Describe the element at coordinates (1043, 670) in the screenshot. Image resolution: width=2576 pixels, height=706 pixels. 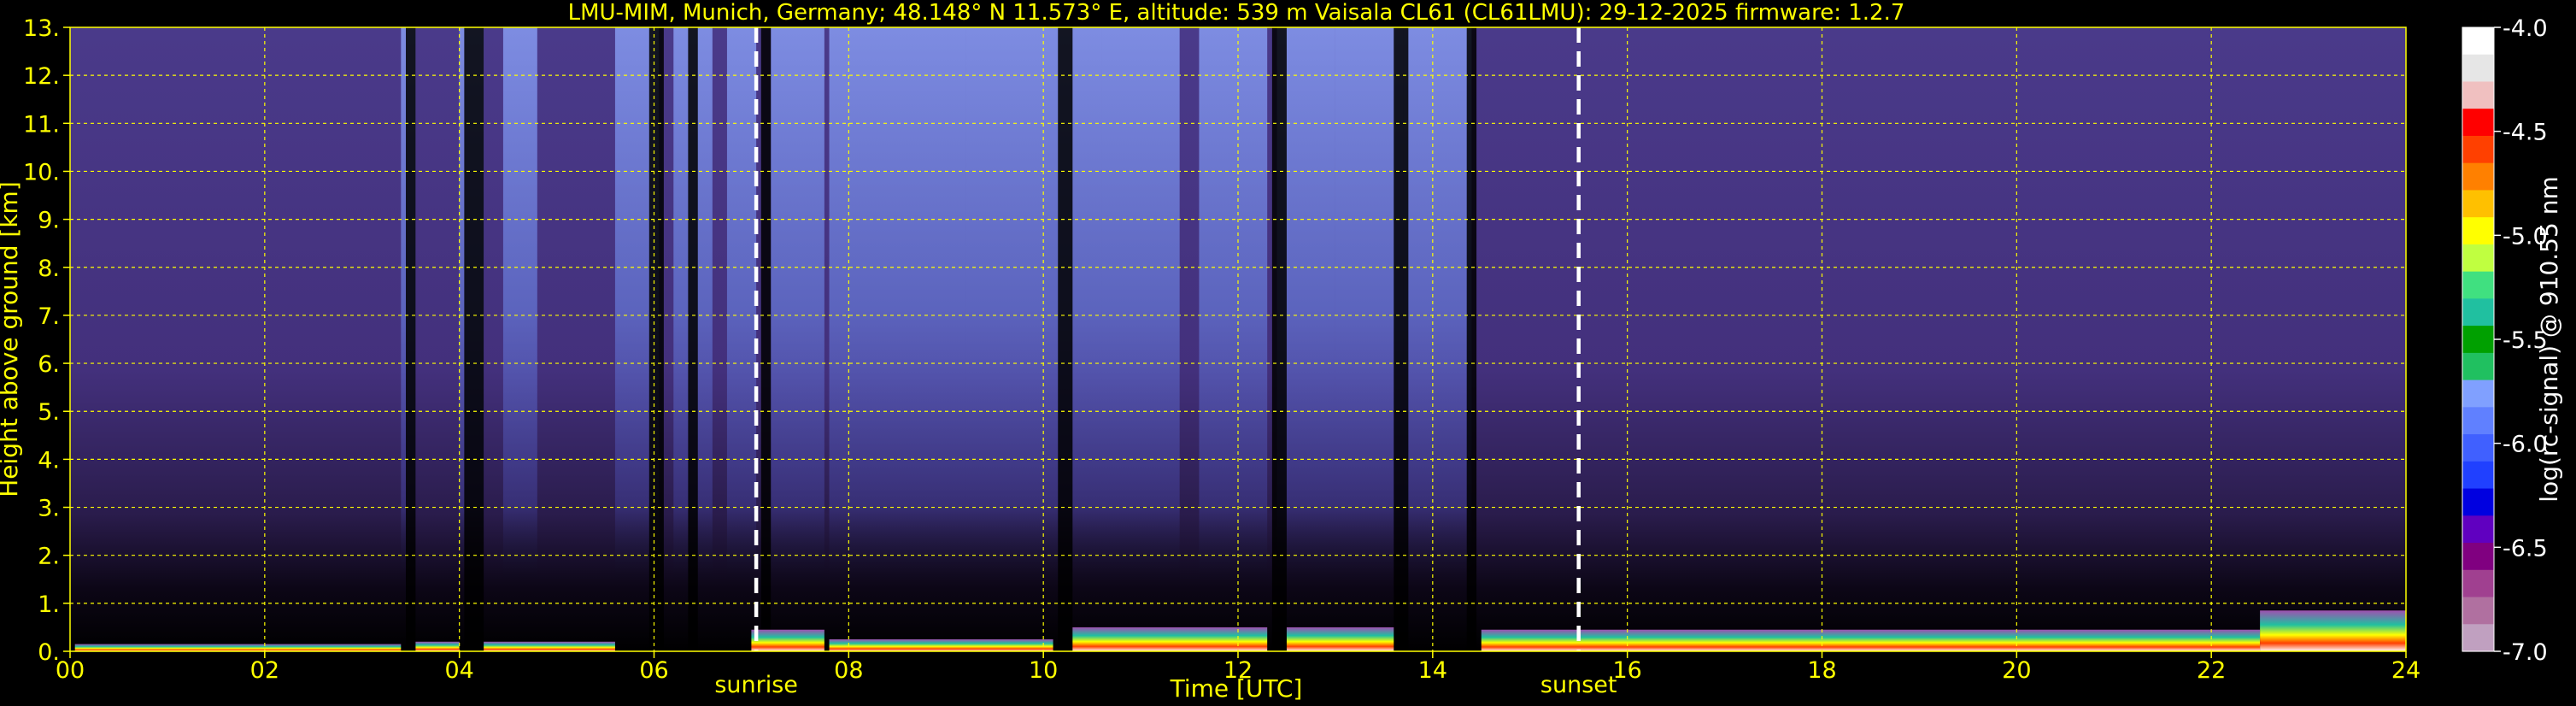
I see `x-tick-label: 10` at that location.